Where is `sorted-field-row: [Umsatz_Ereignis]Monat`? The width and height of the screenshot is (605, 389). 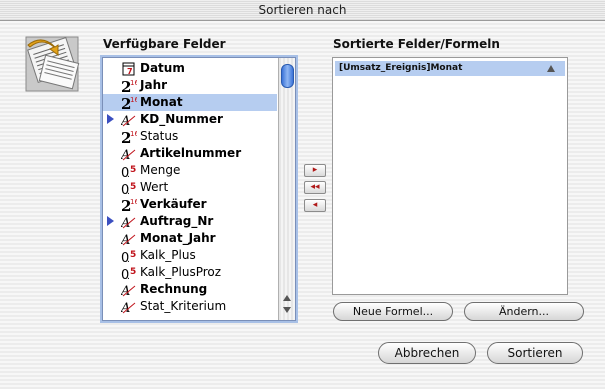 sorted-field-row: [Umsatz_Ereignis]Monat is located at coordinates (450, 68).